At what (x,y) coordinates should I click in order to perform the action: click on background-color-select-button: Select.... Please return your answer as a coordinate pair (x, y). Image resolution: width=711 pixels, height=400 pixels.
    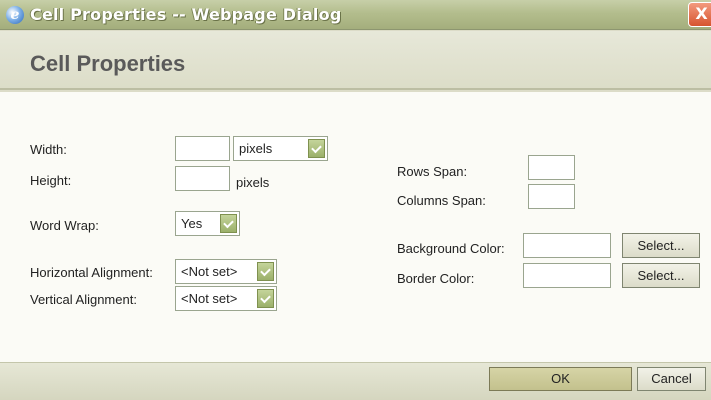
    Looking at the image, I should click on (661, 245).